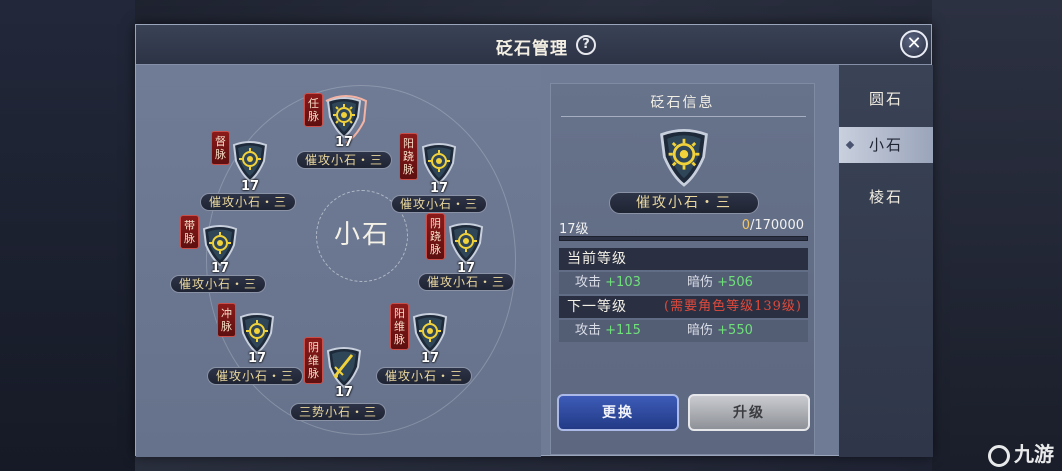 The image size is (1062, 471). What do you see at coordinates (745, 225) in the screenshot?
I see `exp-current: 0` at bounding box center [745, 225].